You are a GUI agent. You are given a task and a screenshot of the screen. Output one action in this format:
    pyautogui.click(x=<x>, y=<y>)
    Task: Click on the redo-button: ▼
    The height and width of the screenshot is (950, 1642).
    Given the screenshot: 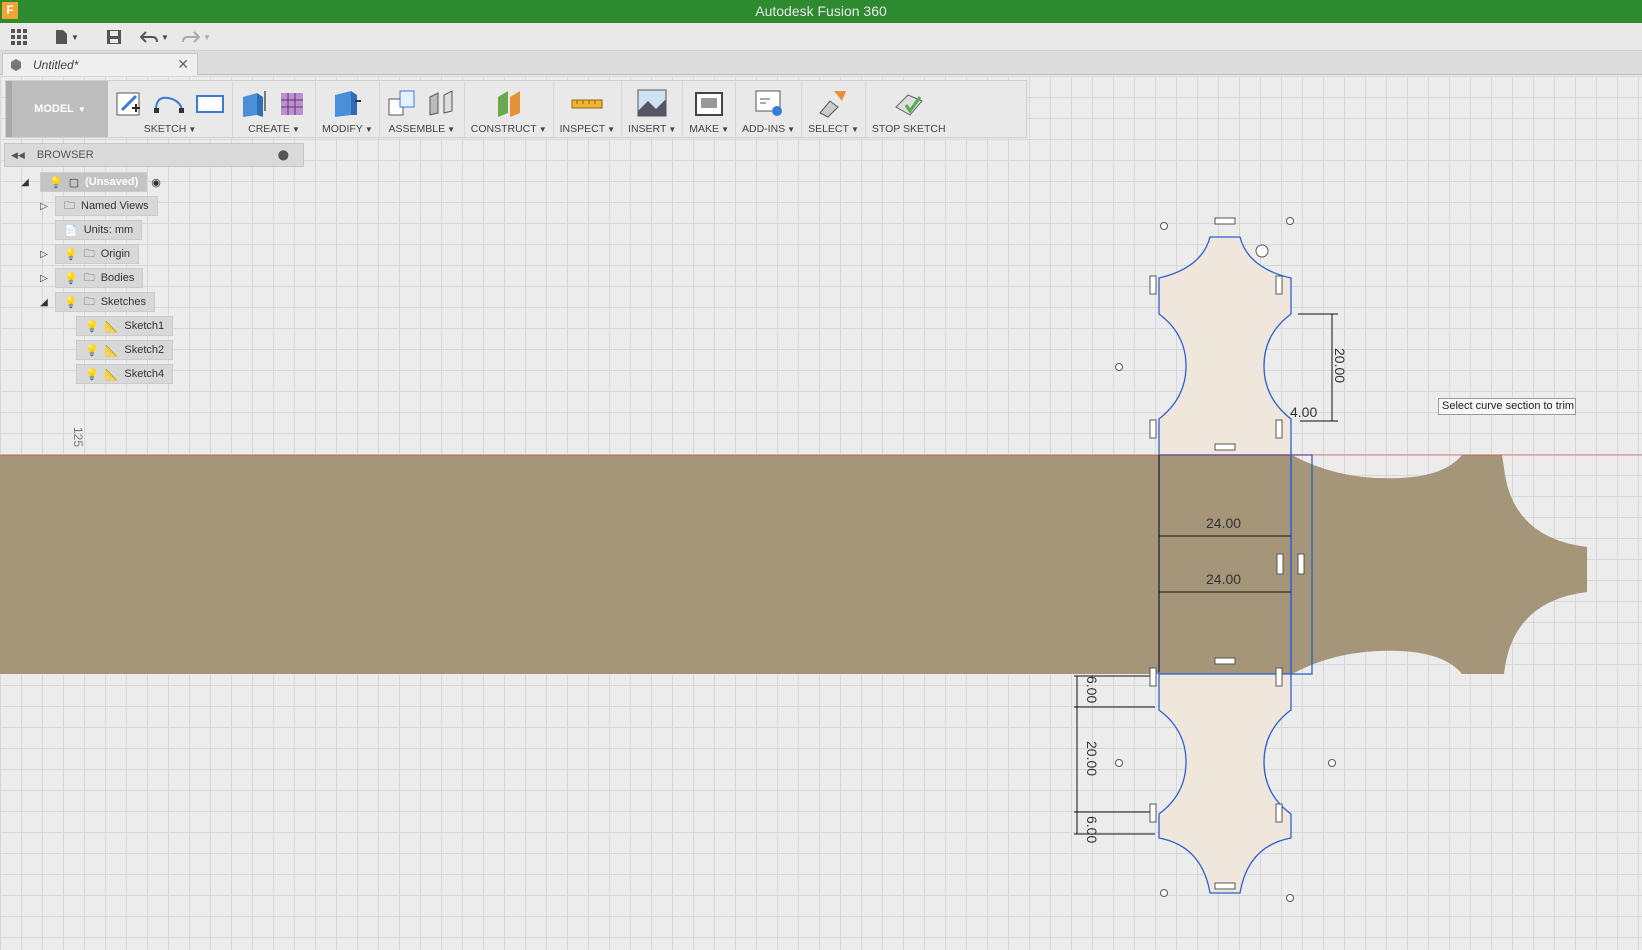 What is the action you would take?
    pyautogui.click(x=196, y=37)
    